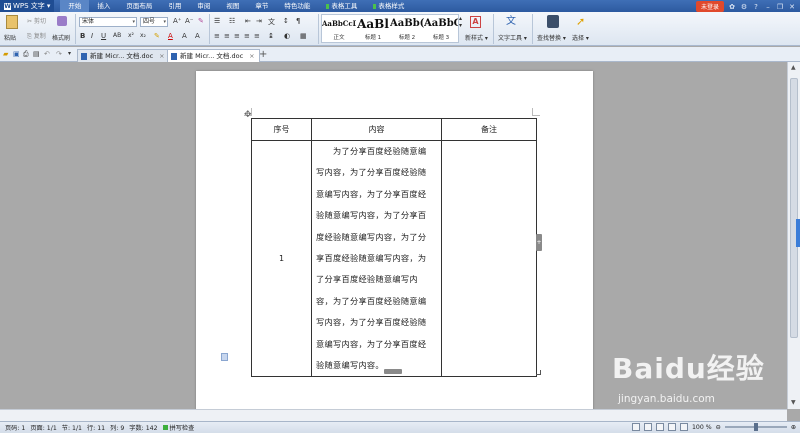 The image size is (800, 433). I want to click on menu-item: 页面布局, so click(139, 6).